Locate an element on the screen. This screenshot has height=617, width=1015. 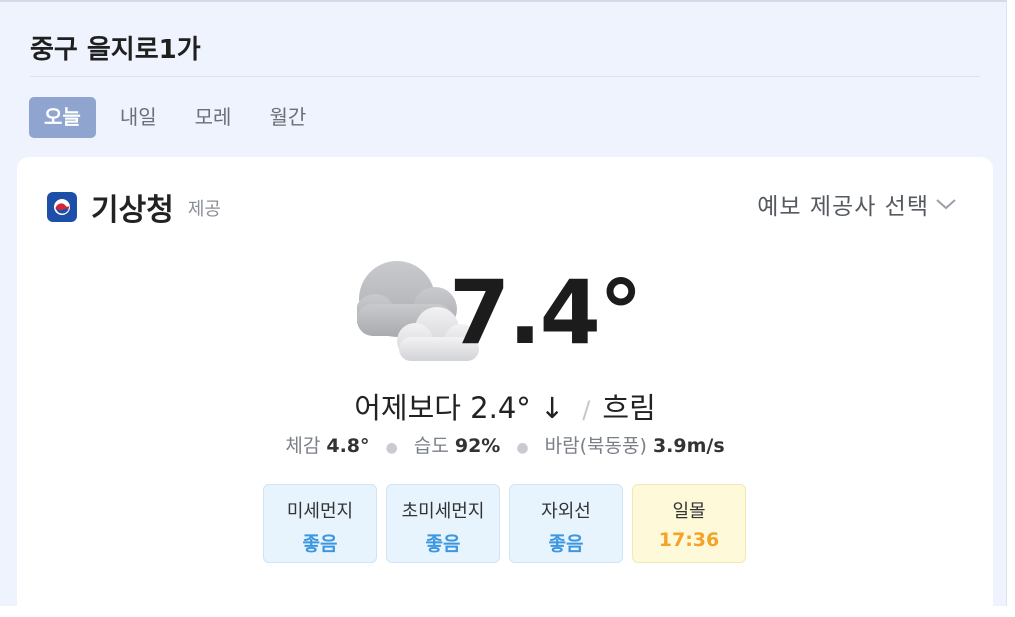
weather-details: 체감 4.8° ● 습도 92% ● 바람(북동풍) 3.9m/s is located at coordinates (505, 444).